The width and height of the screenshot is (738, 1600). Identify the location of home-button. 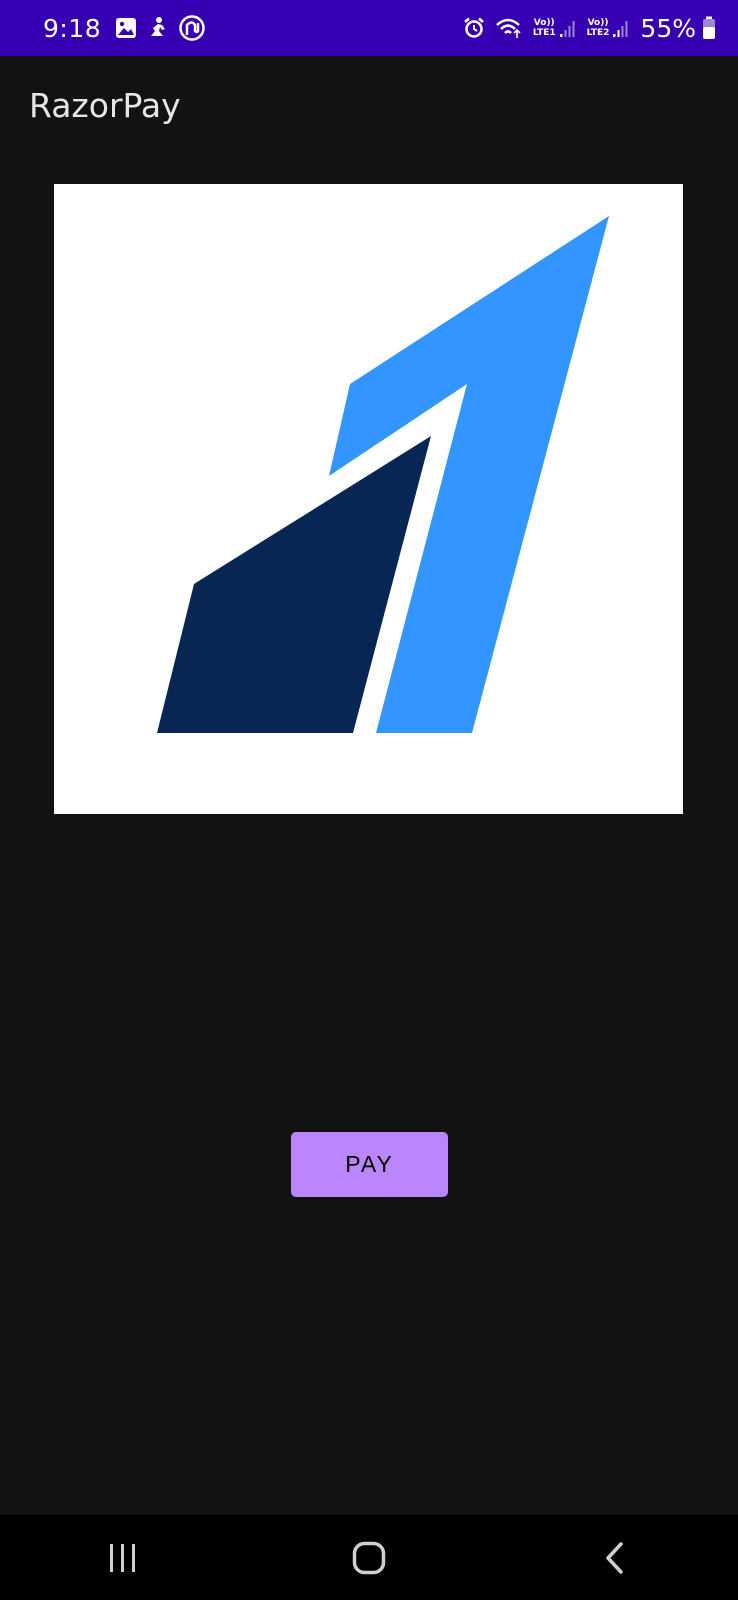
(369, 1557).